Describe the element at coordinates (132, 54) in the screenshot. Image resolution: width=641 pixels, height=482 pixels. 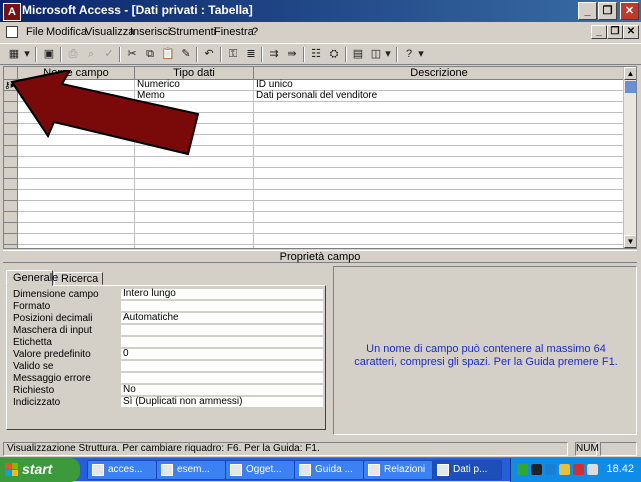
I see `cut-icon: ✂` at that location.